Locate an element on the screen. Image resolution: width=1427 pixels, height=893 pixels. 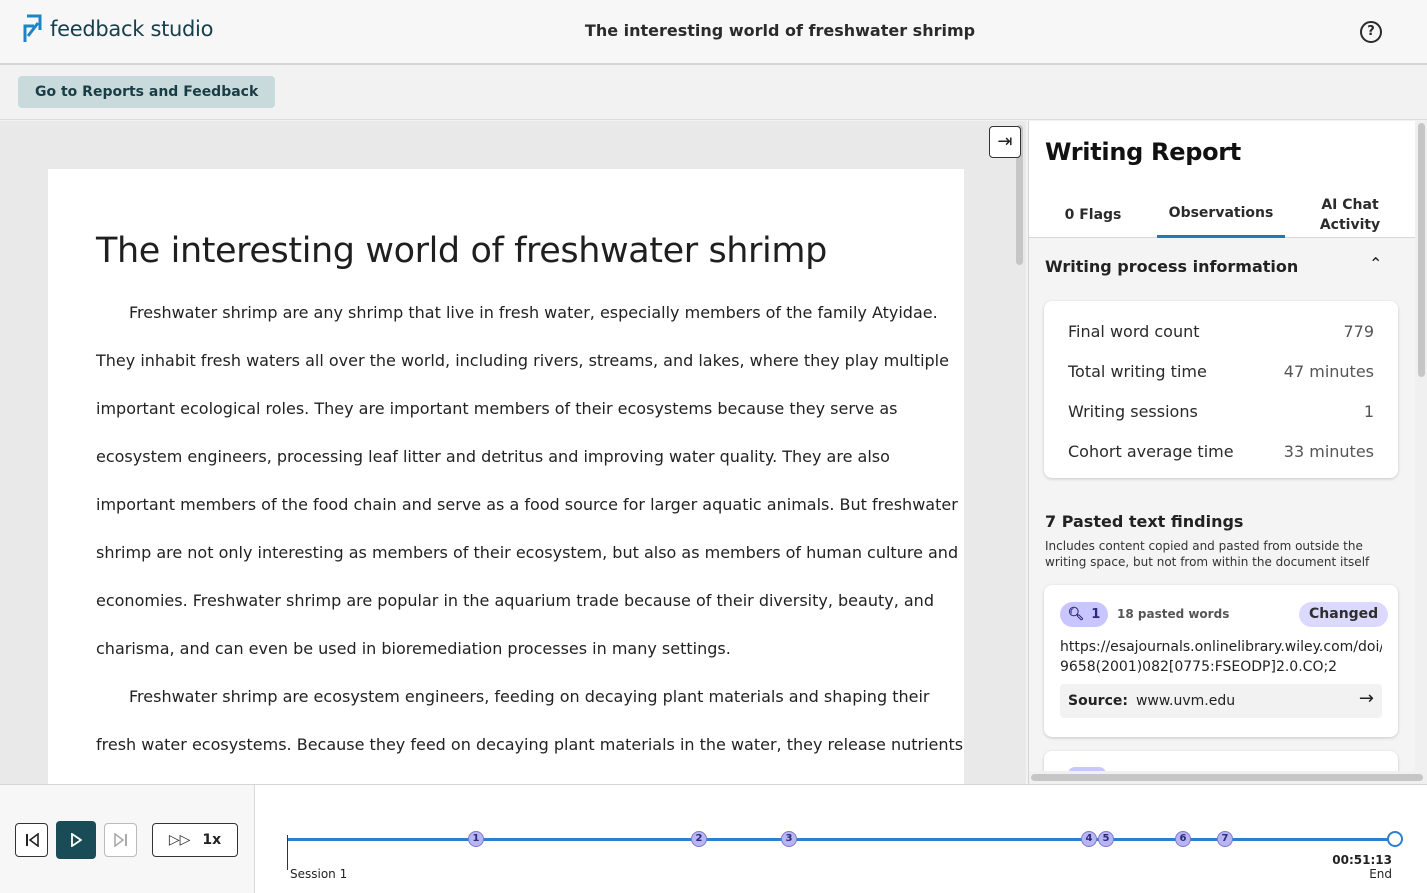
skip-forward-icon is located at coordinates (120, 840).